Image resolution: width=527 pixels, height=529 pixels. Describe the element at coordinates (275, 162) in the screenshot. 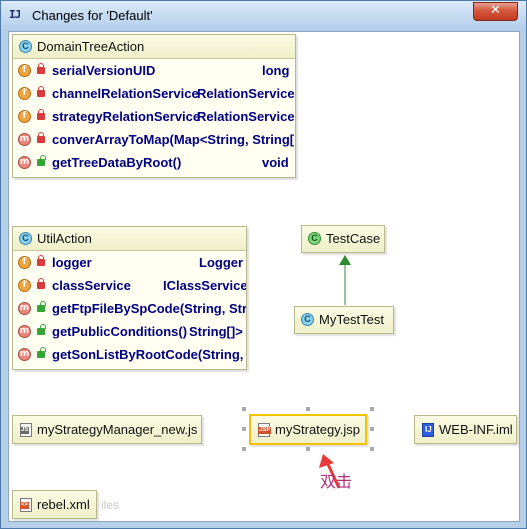

I see `member-type: void` at that location.